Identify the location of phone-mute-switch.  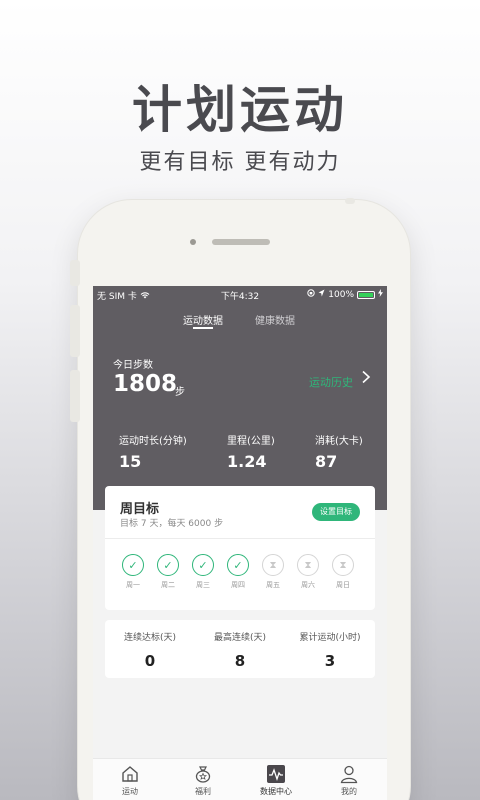
(75, 273).